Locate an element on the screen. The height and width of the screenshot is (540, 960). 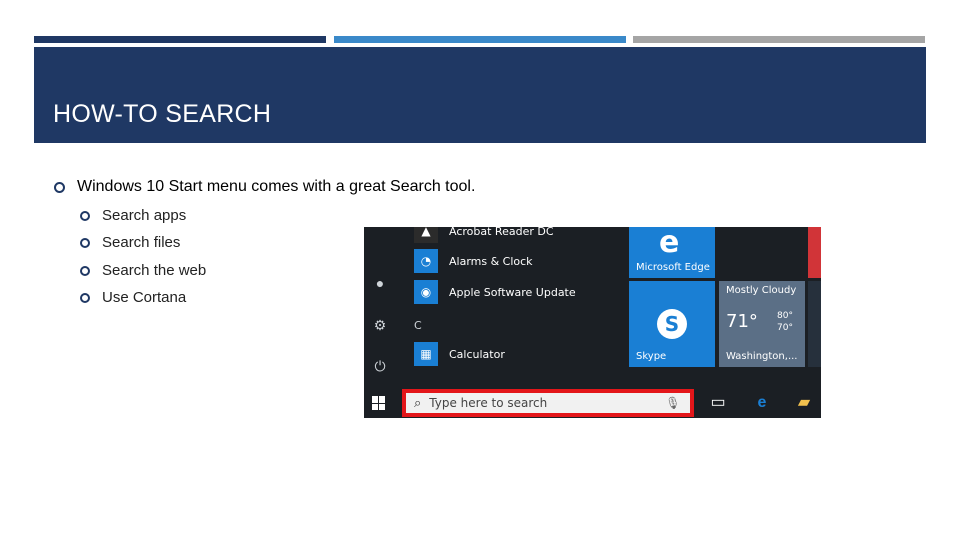
user-avatar-icon: ● is located at coordinates (380, 283).